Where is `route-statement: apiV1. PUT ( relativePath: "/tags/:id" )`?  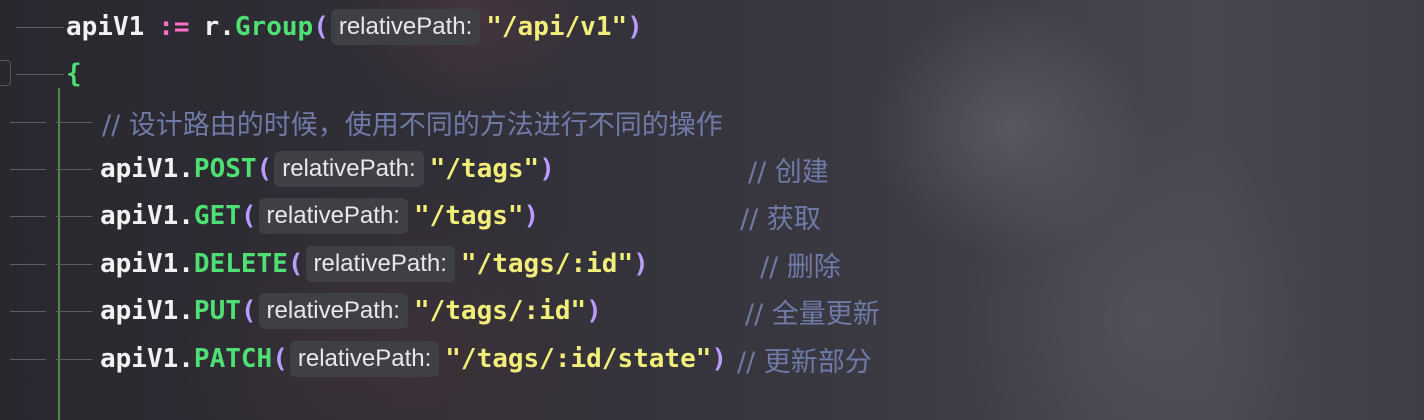 route-statement: apiV1. PUT ( relativePath: "/tags/:id" ) is located at coordinates (351, 311).